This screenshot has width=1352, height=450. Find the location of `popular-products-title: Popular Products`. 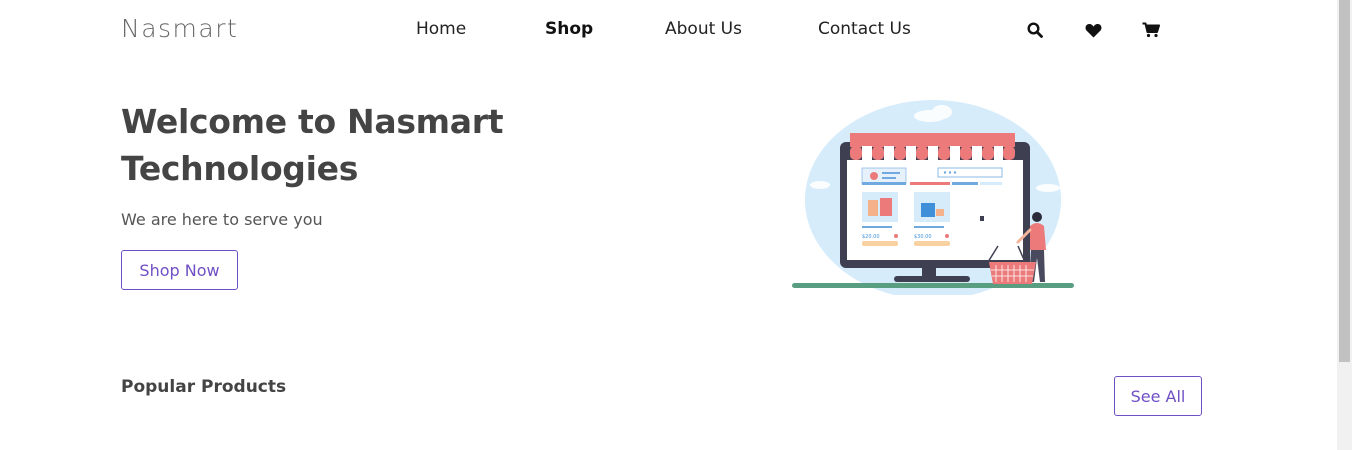

popular-products-title: Popular Products is located at coordinates (204, 387).